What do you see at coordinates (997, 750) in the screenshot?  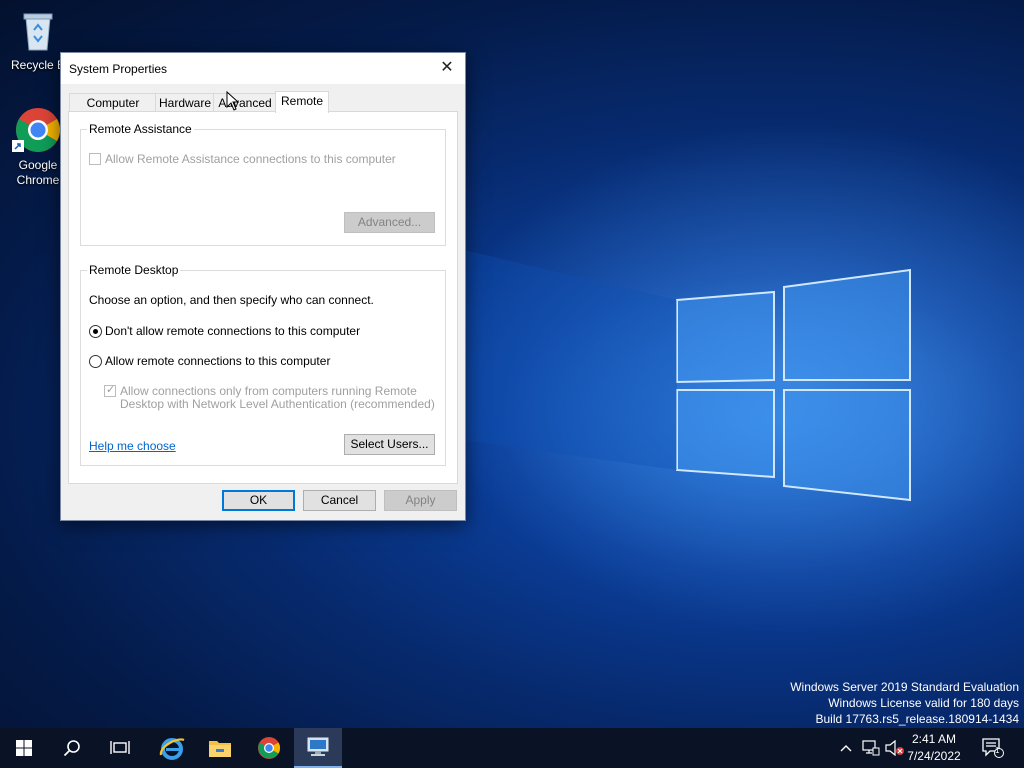 I see `notification-count: 1` at bounding box center [997, 750].